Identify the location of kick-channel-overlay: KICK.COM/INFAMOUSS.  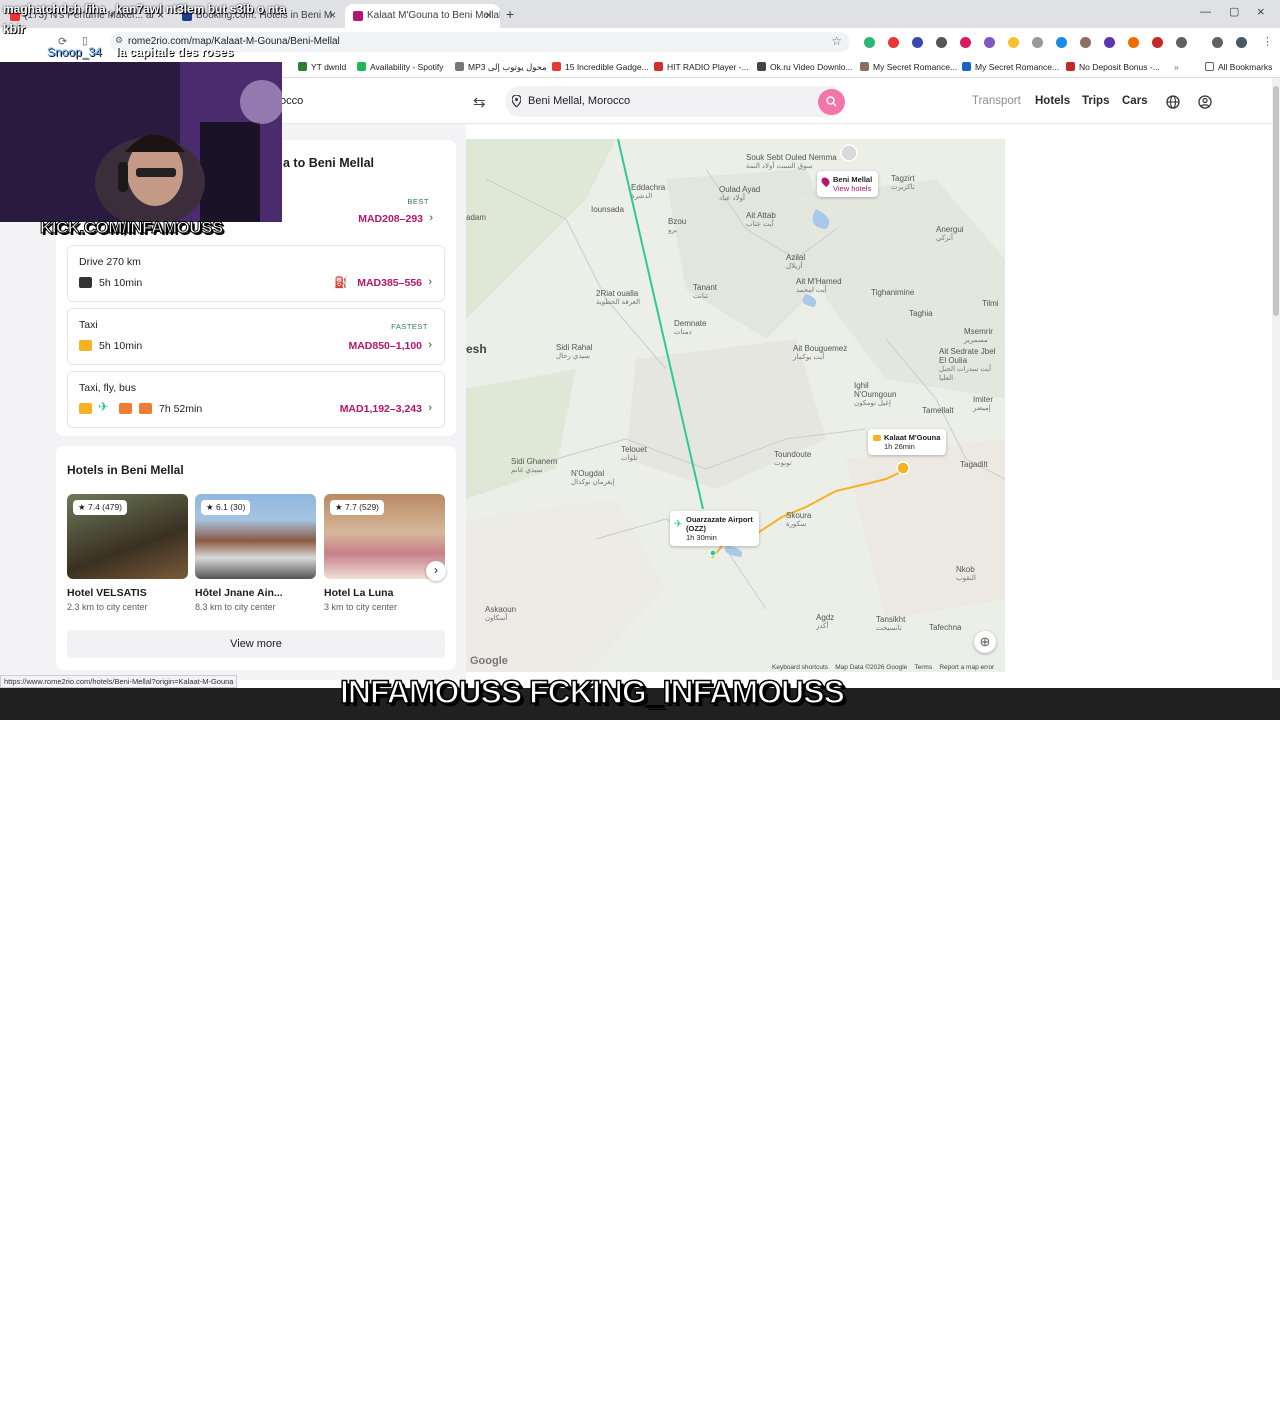
(132, 228).